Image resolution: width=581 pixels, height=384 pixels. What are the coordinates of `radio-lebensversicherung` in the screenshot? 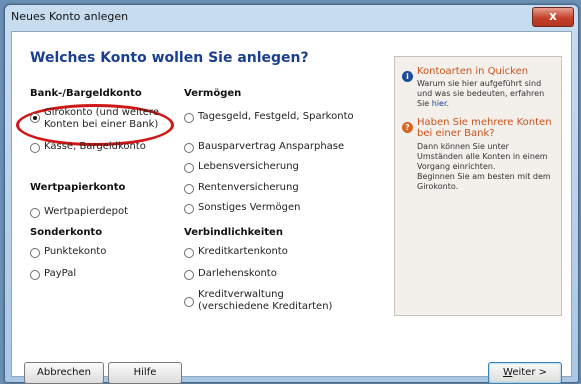 It's located at (189, 168).